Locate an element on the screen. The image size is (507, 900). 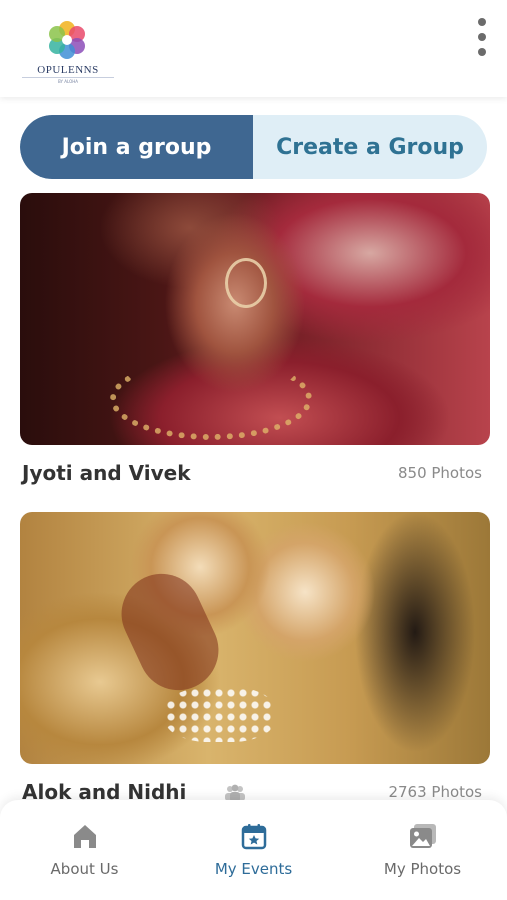
nav-label: My Events is located at coordinates (253, 869).